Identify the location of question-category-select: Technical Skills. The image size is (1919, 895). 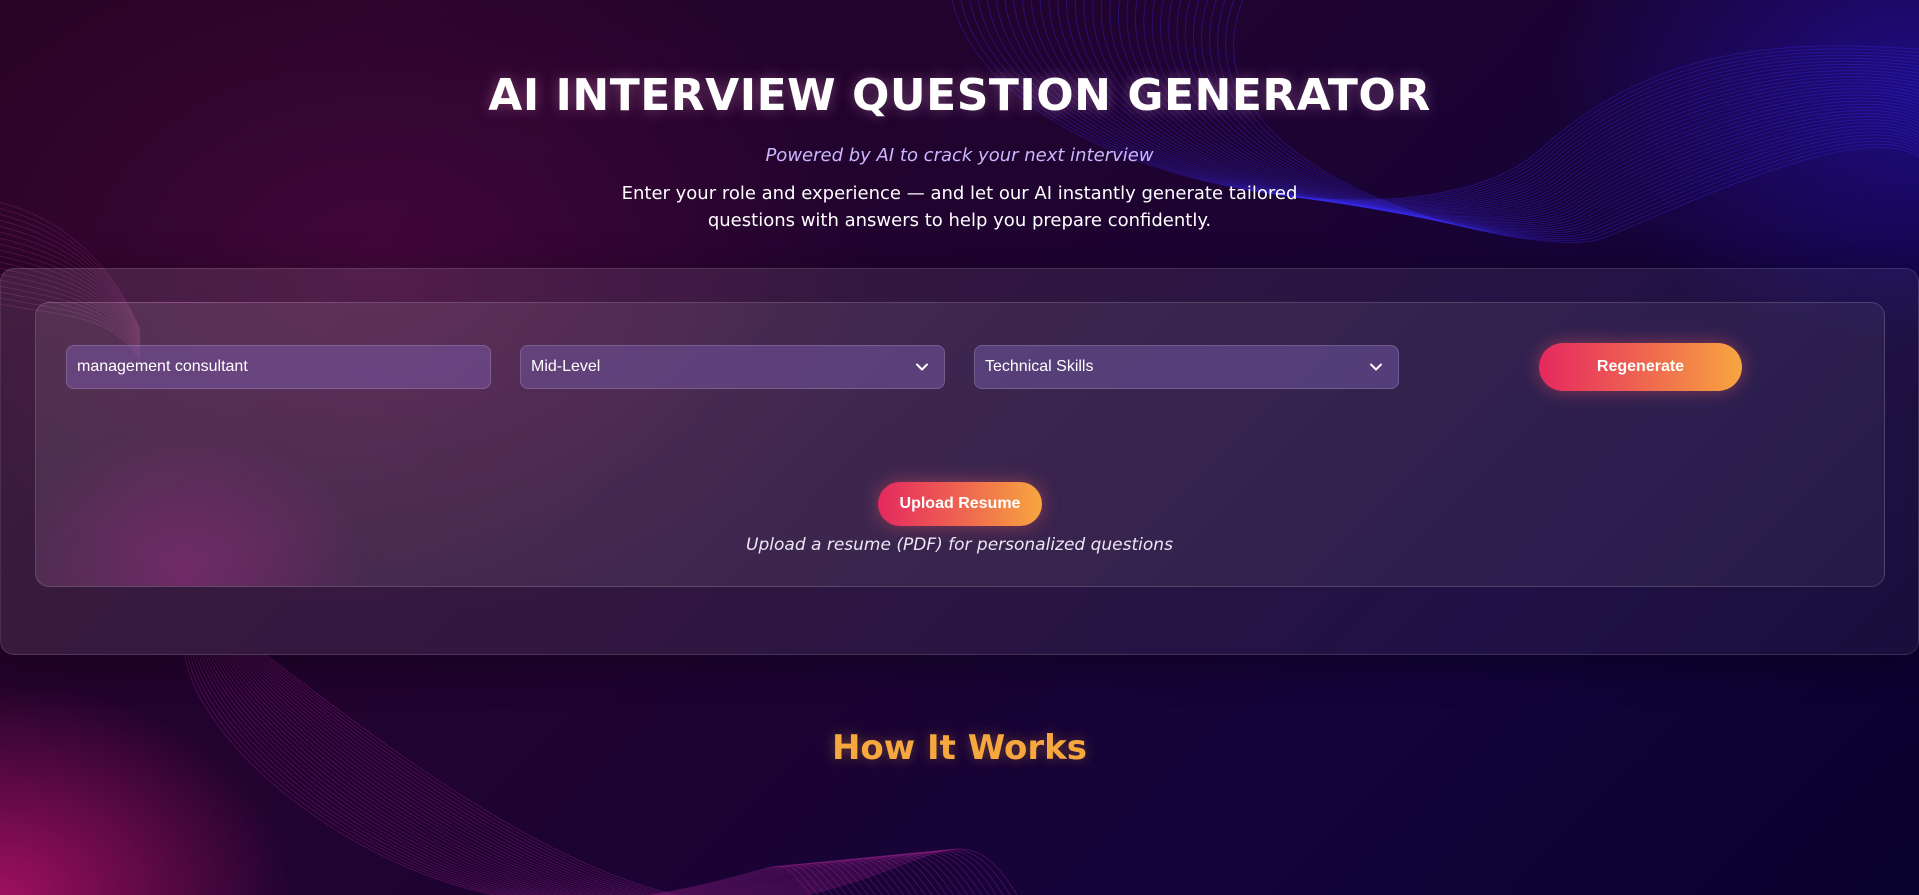
(1186, 367).